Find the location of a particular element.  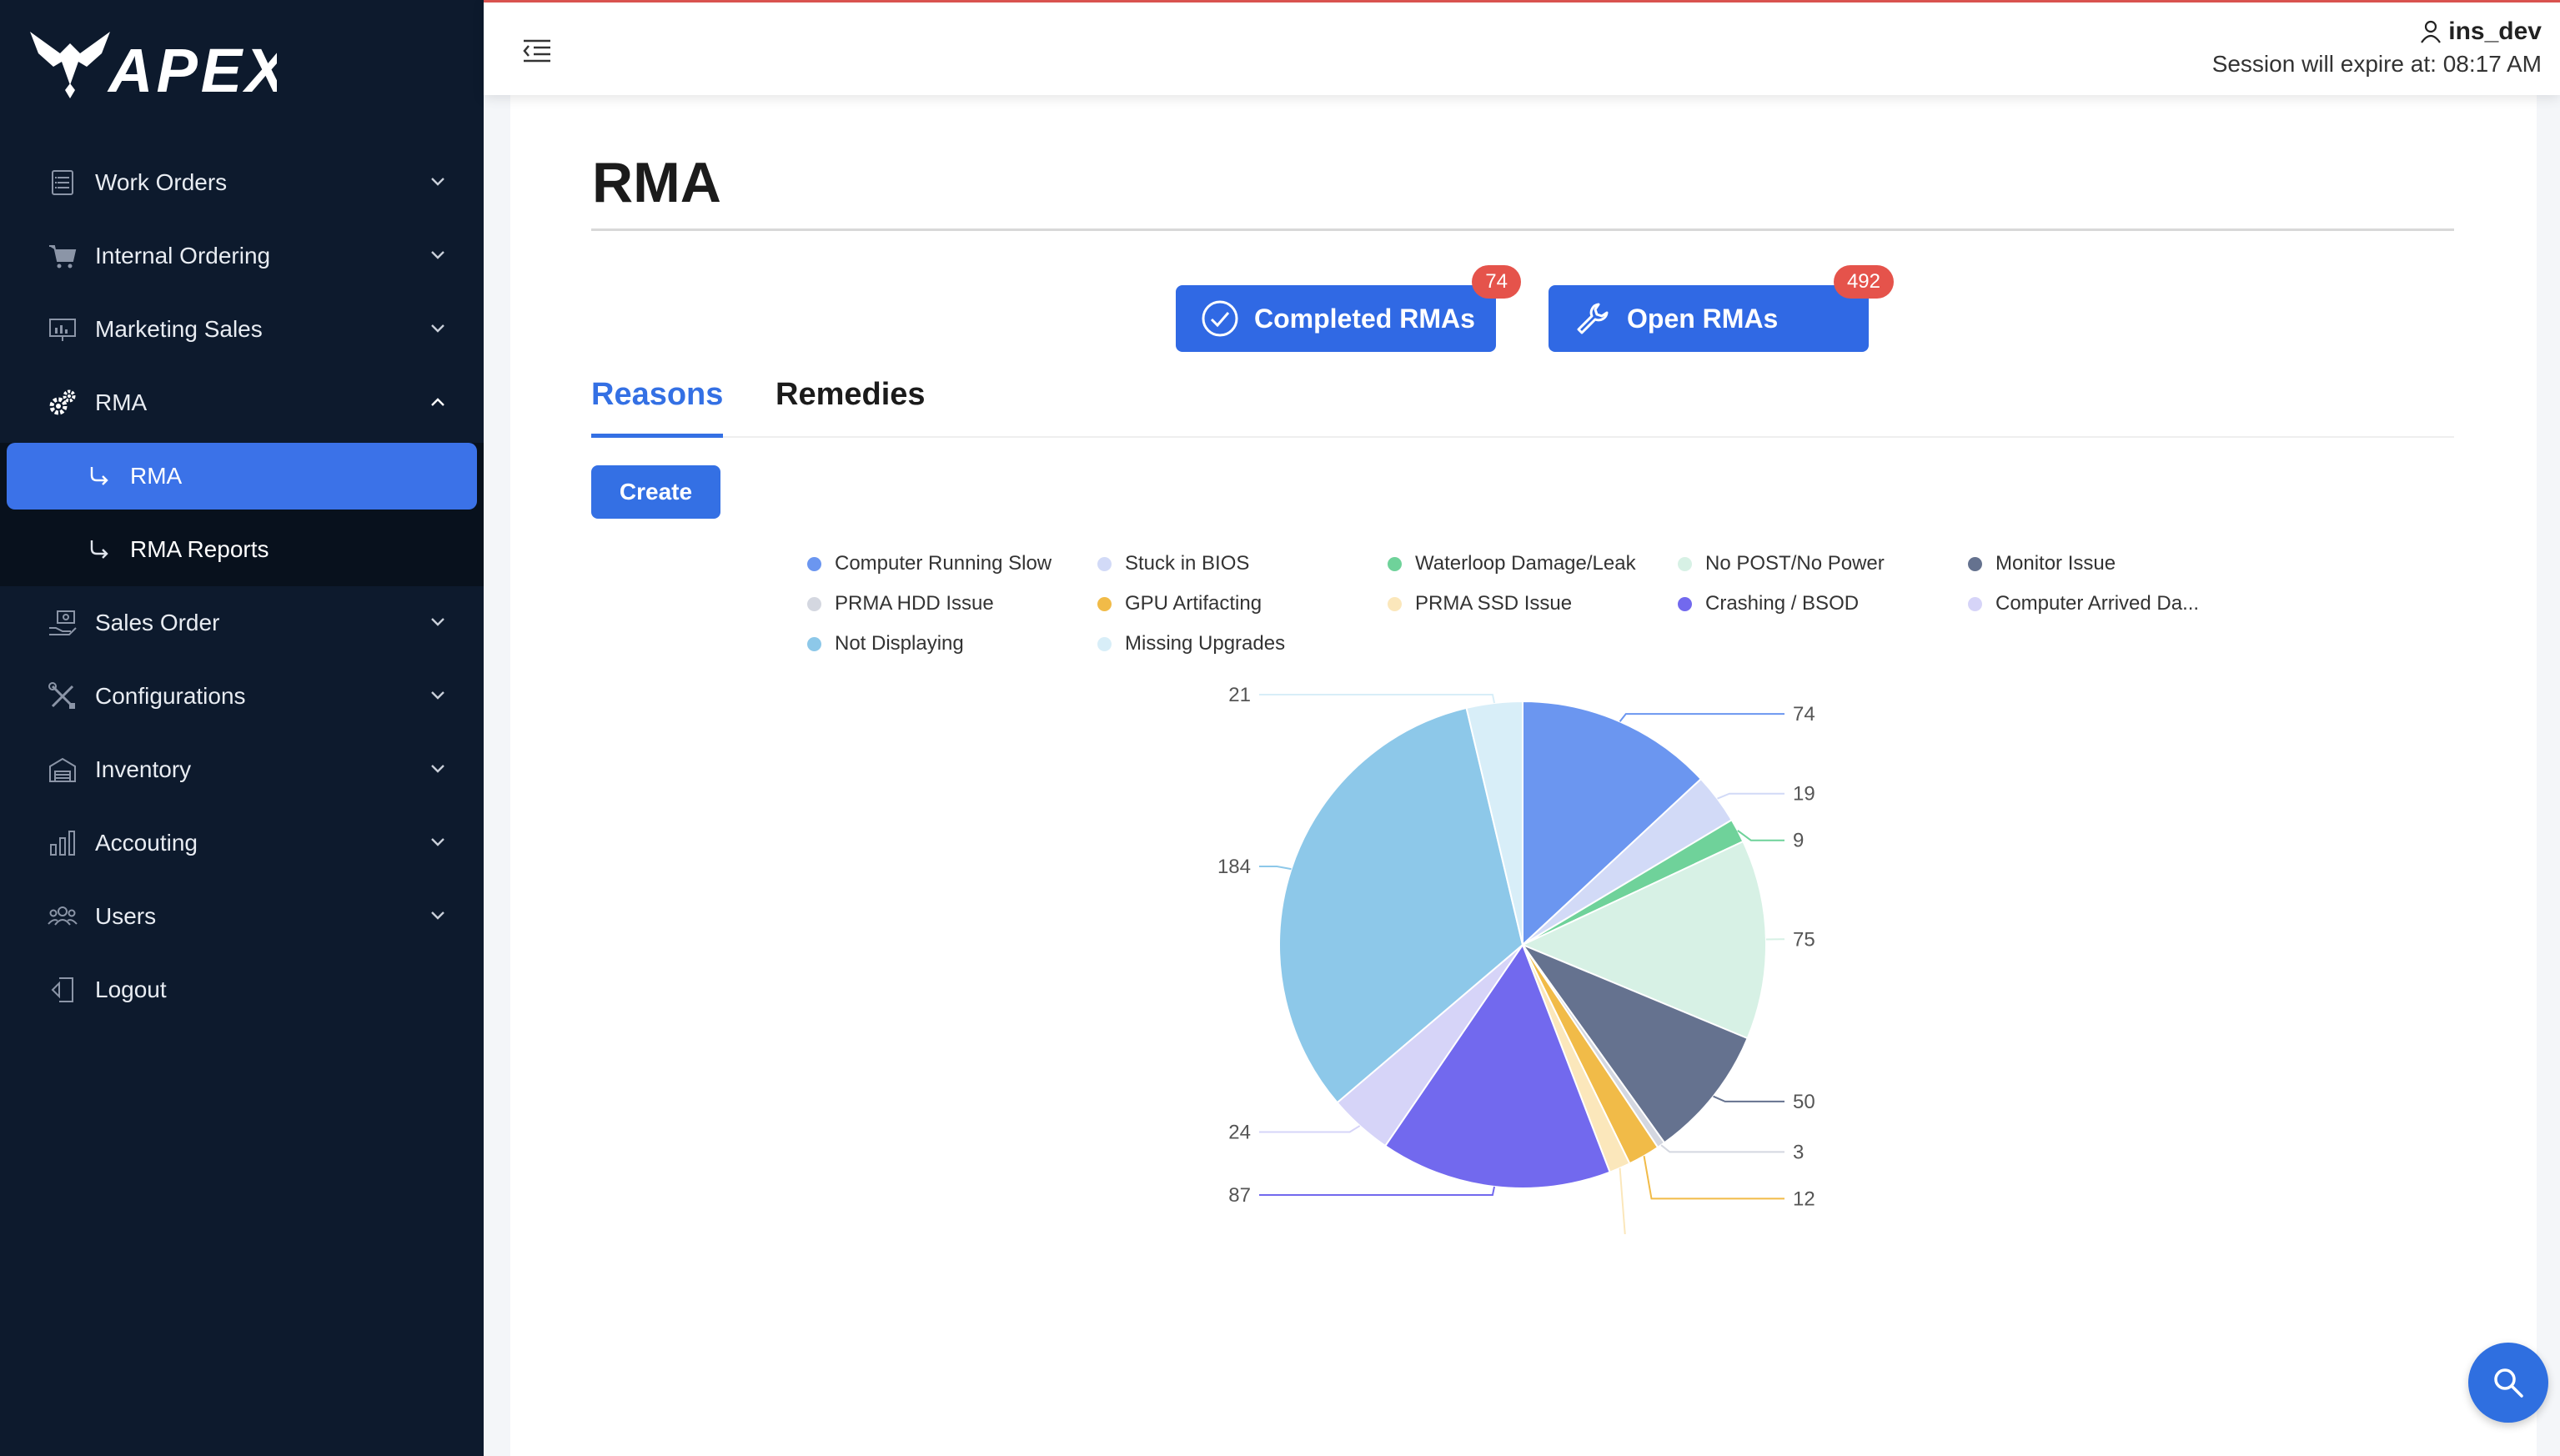

sidebar-item-label: Configurations is located at coordinates (170, 696).